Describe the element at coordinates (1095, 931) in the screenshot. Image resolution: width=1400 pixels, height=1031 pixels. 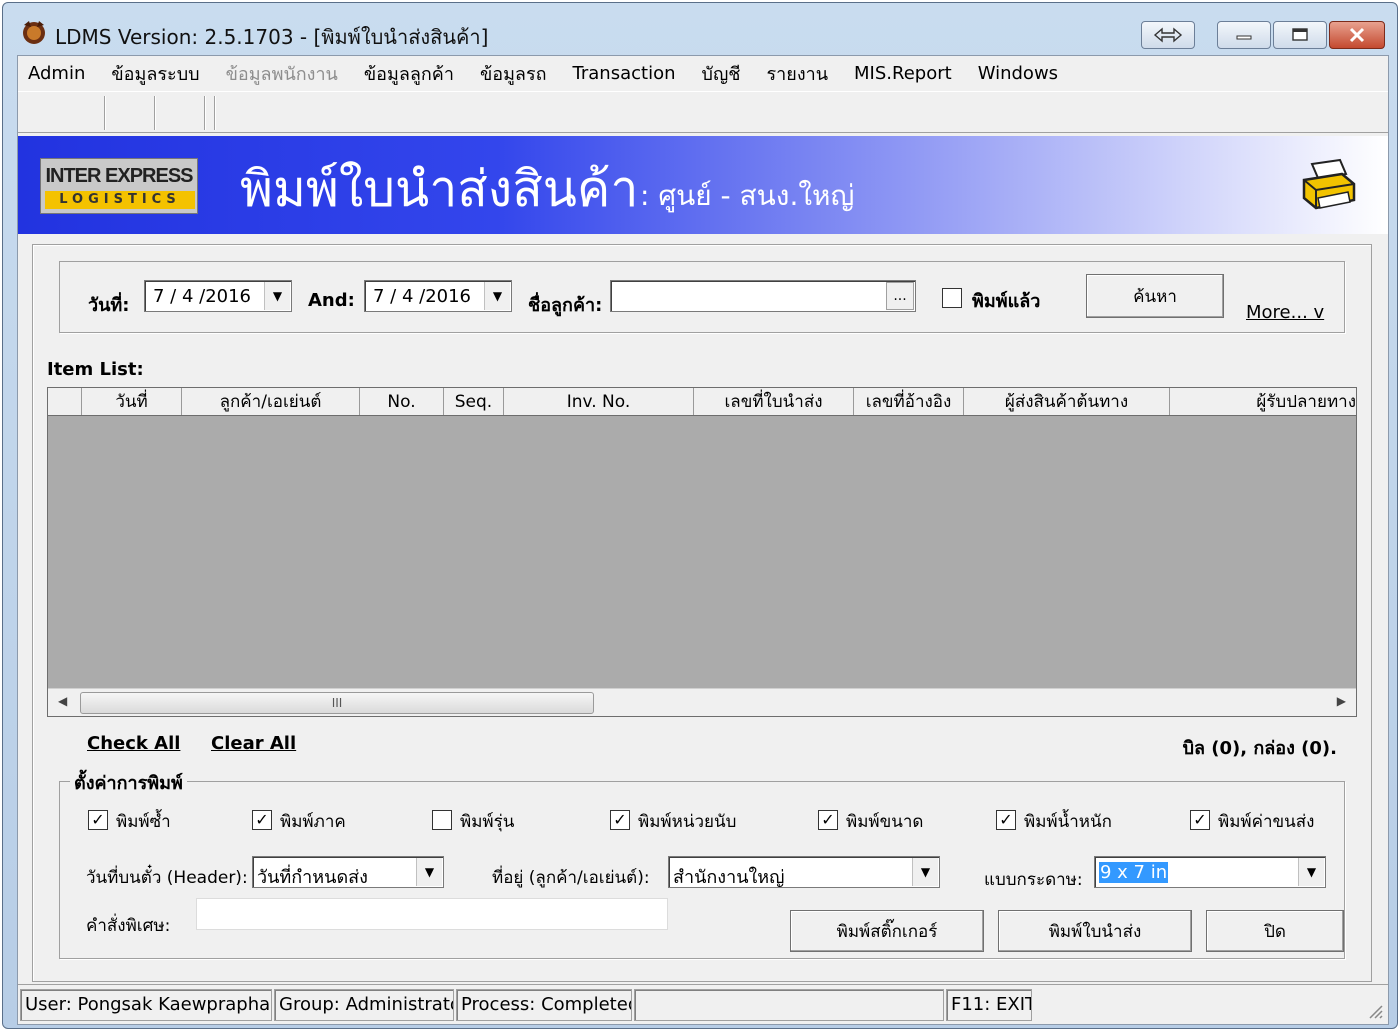
I see `print-delivery-note-button: พิมพ์ใบนำส่ง` at that location.